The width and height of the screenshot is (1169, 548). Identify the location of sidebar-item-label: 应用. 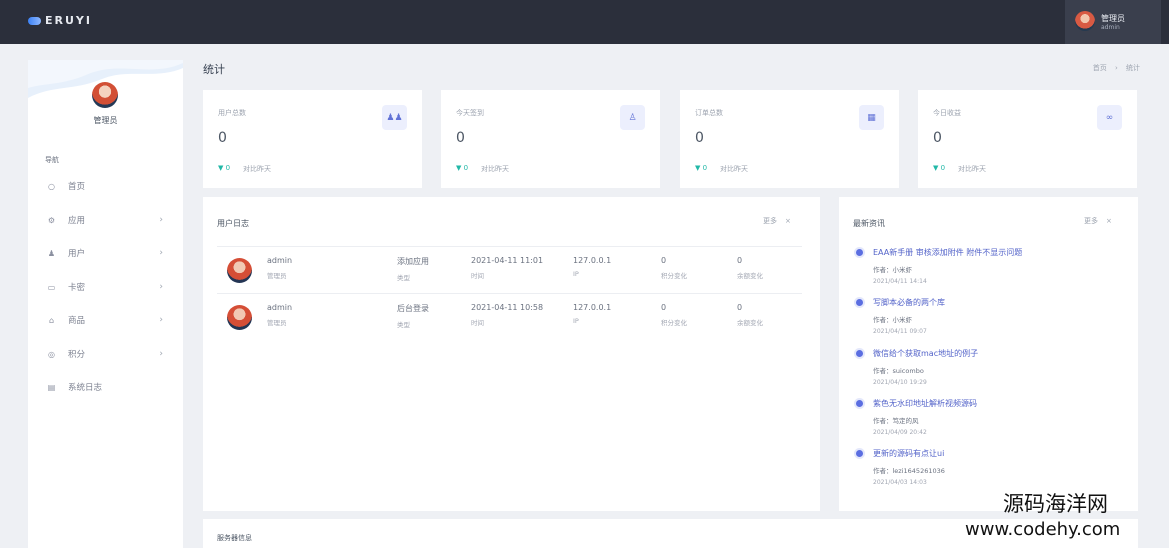
(77, 221).